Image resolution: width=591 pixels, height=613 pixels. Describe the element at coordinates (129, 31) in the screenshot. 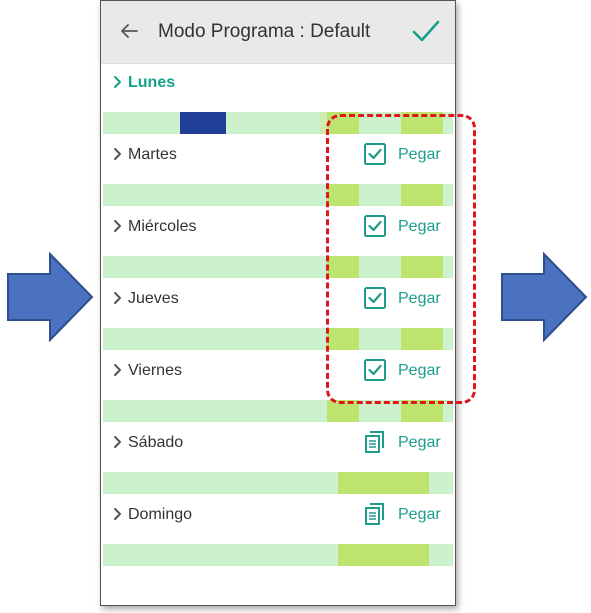

I see `arrow-left-icon` at that location.